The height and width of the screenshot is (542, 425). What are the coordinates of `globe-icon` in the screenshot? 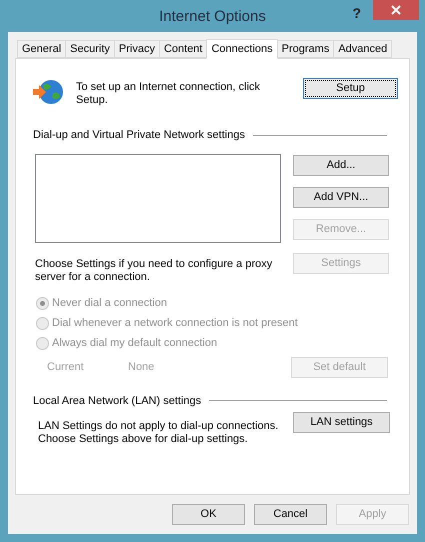 It's located at (49, 92).